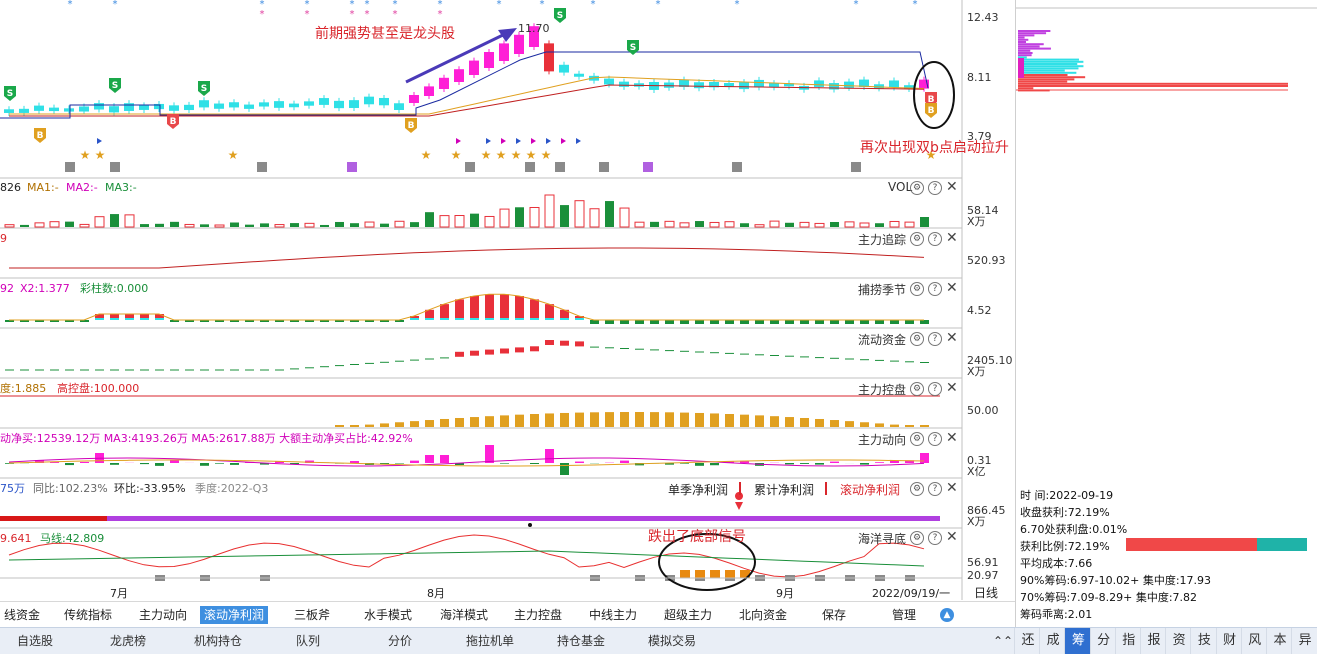  Describe the element at coordinates (714, 464) in the screenshot. I see `dx-bar` at that location.